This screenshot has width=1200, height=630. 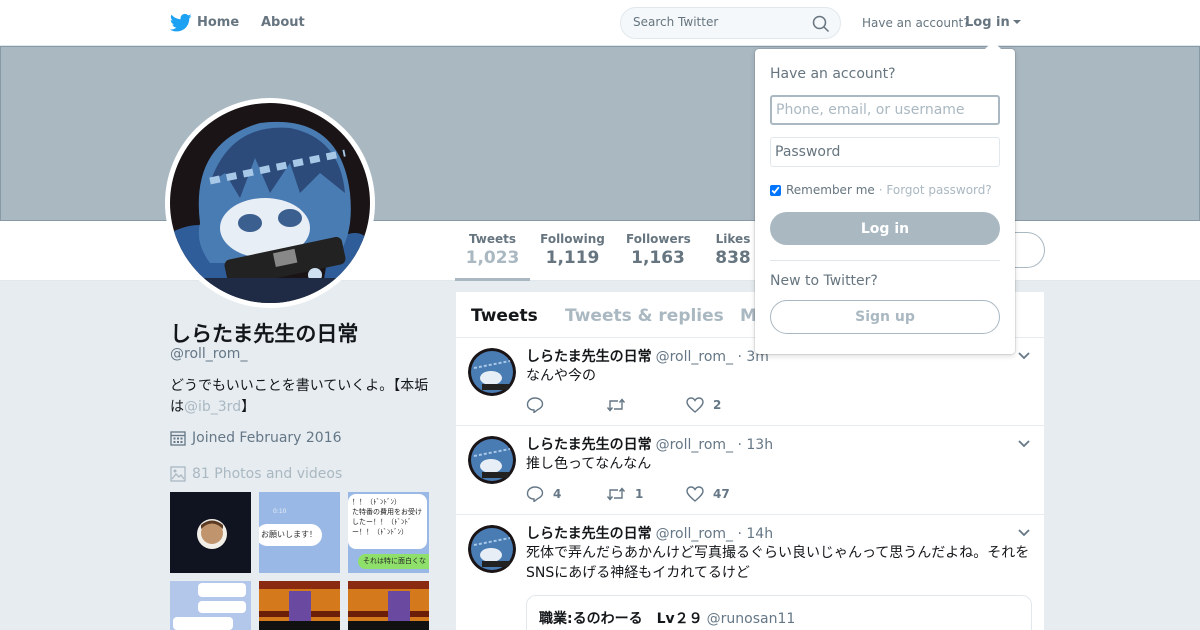 What do you see at coordinates (267, 474) in the screenshot?
I see `photos-count-text: 81 Photos and videos` at bounding box center [267, 474].